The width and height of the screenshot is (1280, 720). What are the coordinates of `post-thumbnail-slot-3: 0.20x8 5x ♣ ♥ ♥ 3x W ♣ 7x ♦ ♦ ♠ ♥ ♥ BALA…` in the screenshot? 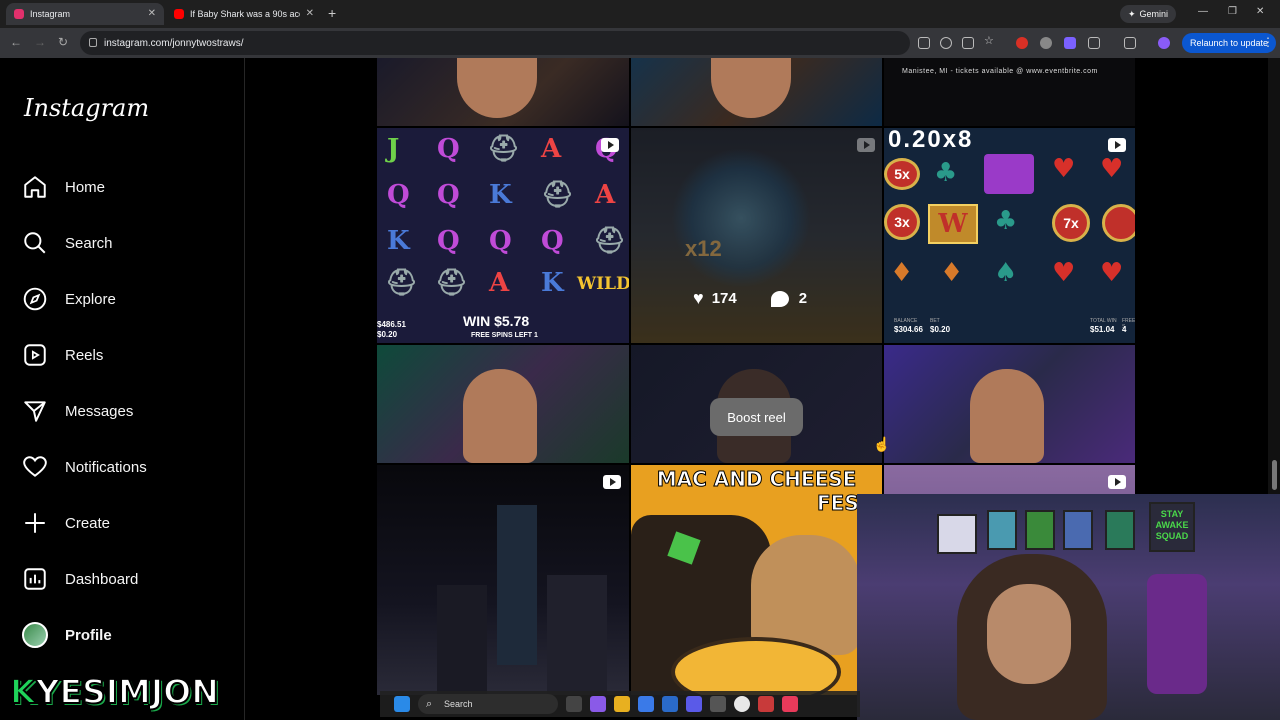 It's located at (1009, 235).